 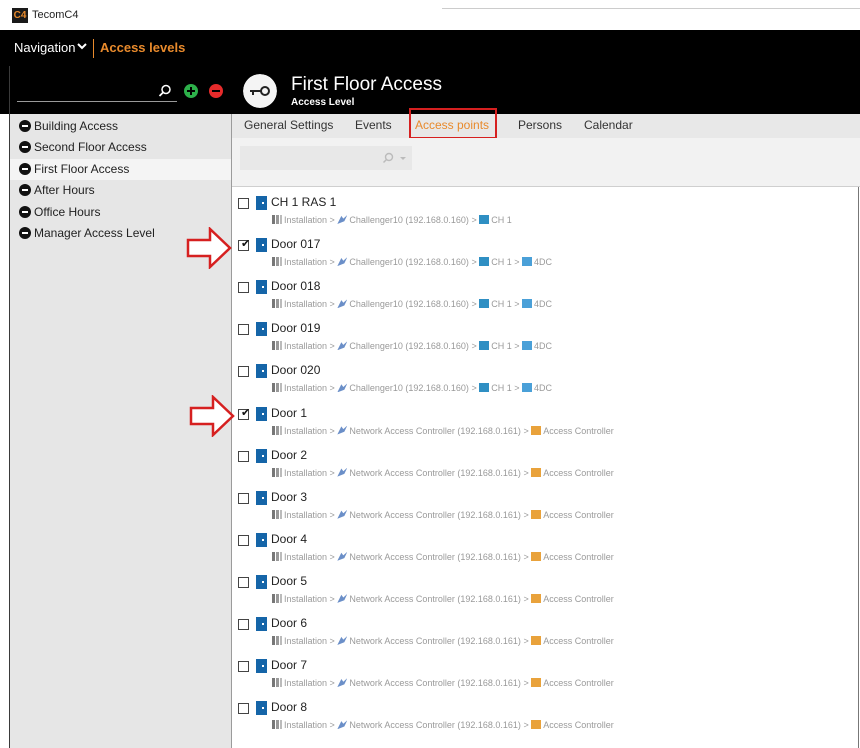 What do you see at coordinates (142, 47) in the screenshot?
I see `breadcrumb-access-levels: Access levels` at bounding box center [142, 47].